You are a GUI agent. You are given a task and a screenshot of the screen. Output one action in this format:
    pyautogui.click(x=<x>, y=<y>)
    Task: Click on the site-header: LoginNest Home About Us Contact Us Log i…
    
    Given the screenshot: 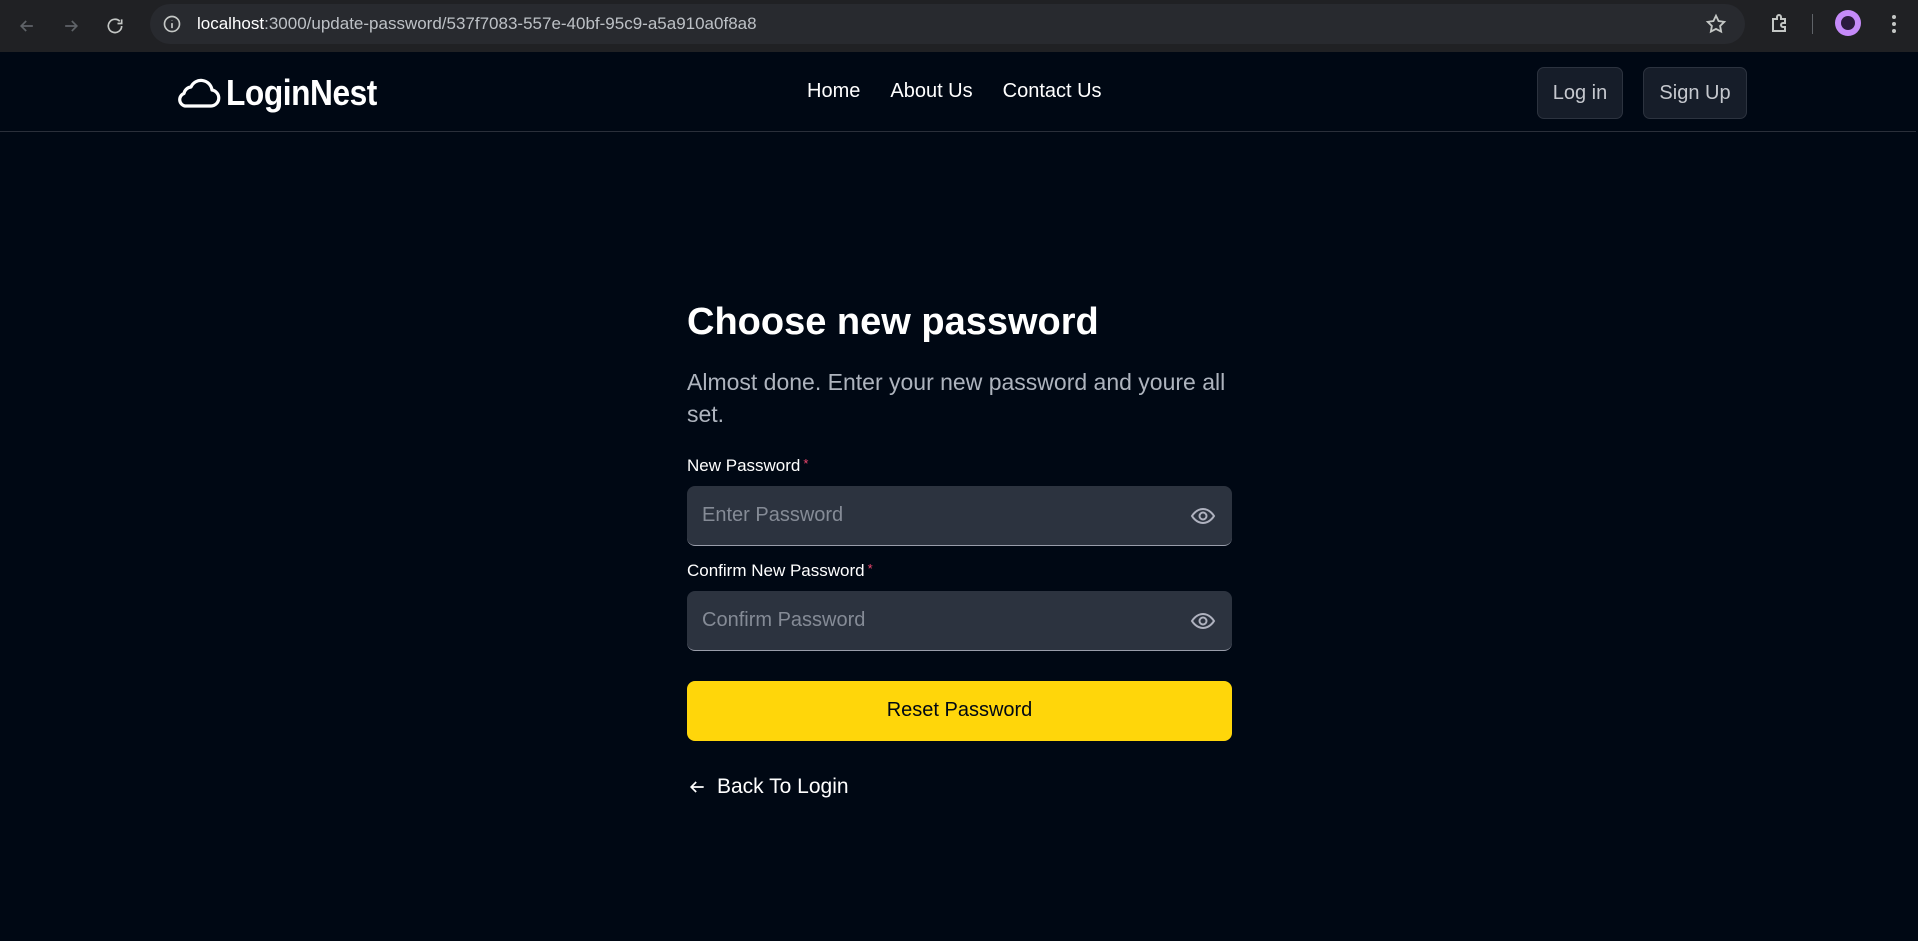 What is the action you would take?
    pyautogui.click(x=958, y=92)
    